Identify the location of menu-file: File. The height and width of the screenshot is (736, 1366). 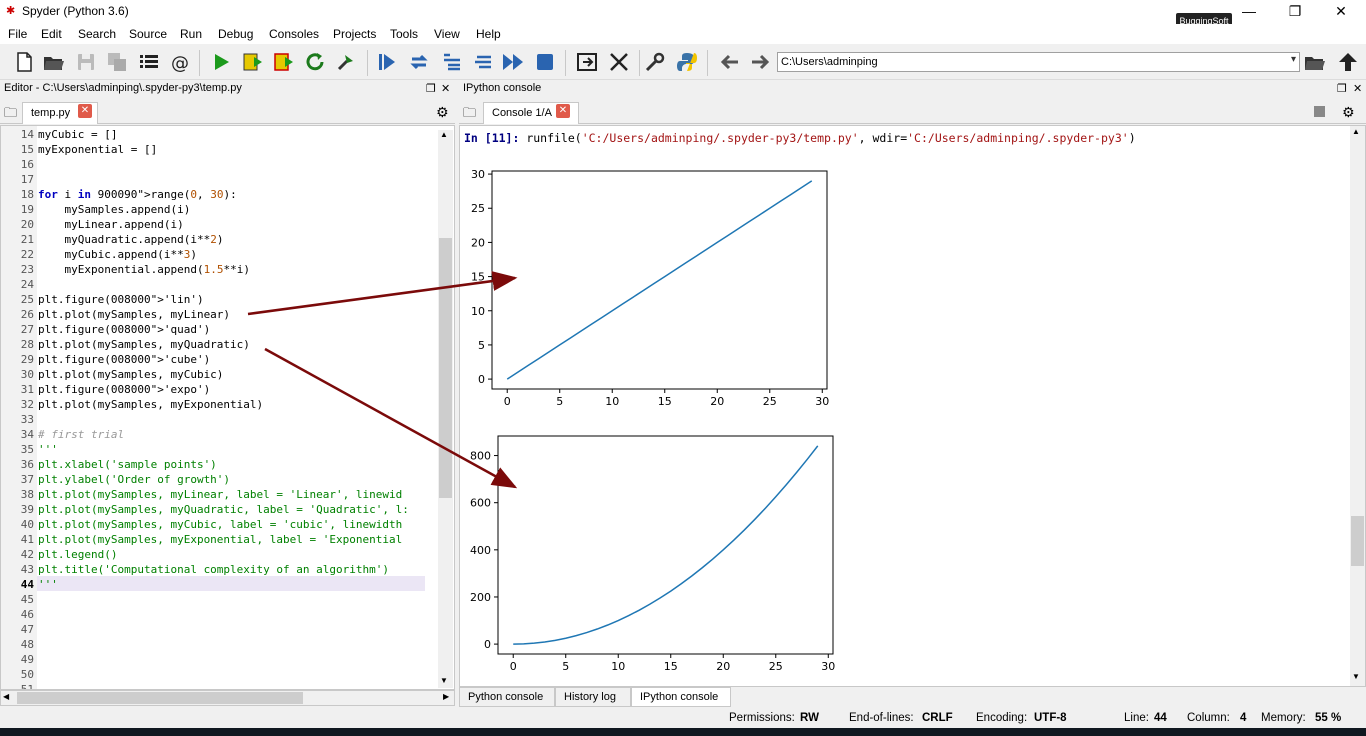
(17, 34).